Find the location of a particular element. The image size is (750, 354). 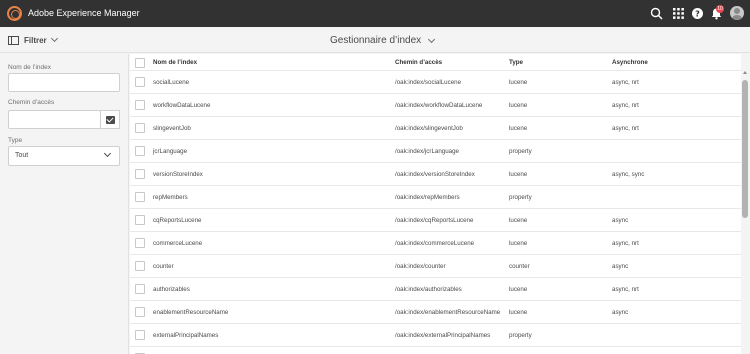

action-bar: Filtrer Gestionnaire d’index is located at coordinates (375, 40).